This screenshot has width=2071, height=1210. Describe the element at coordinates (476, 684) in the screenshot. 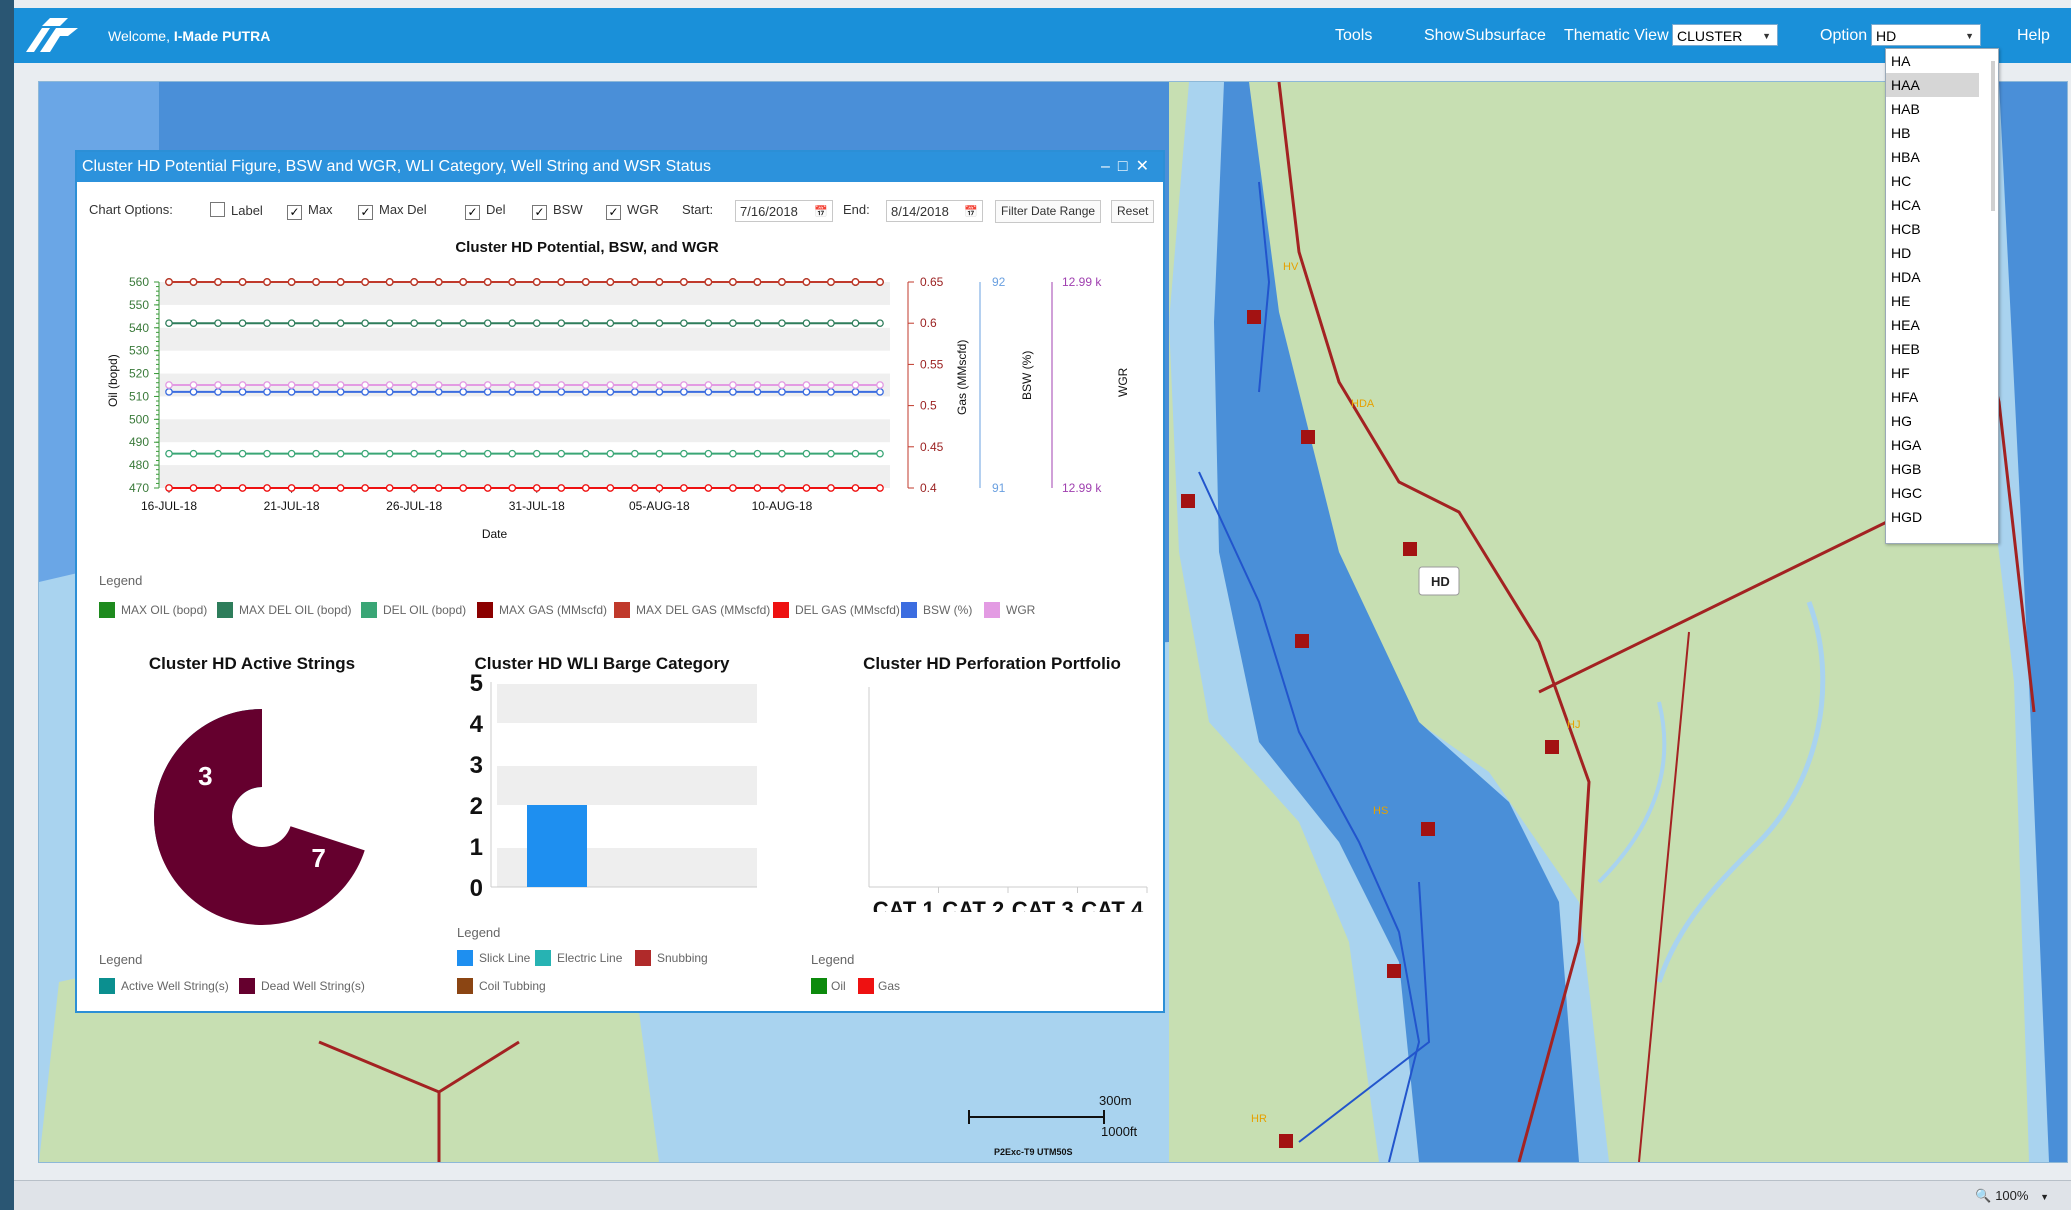

I see `y-tick-label: 5` at that location.